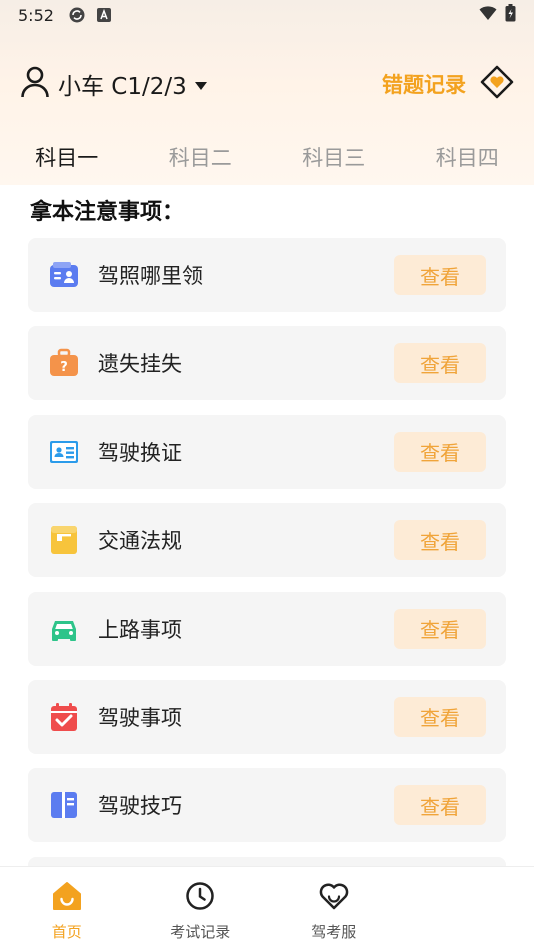  I want to click on app-header: 小车 C1/2/3 错题记录, so click(267, 84).